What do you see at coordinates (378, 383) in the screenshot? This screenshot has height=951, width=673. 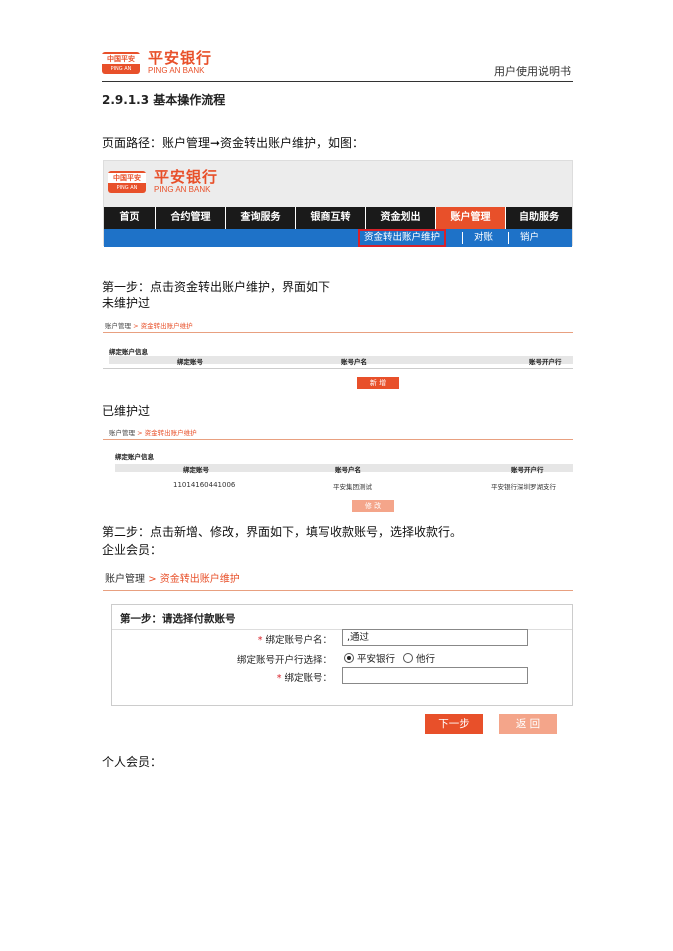 I see `add-button: 新 增` at bounding box center [378, 383].